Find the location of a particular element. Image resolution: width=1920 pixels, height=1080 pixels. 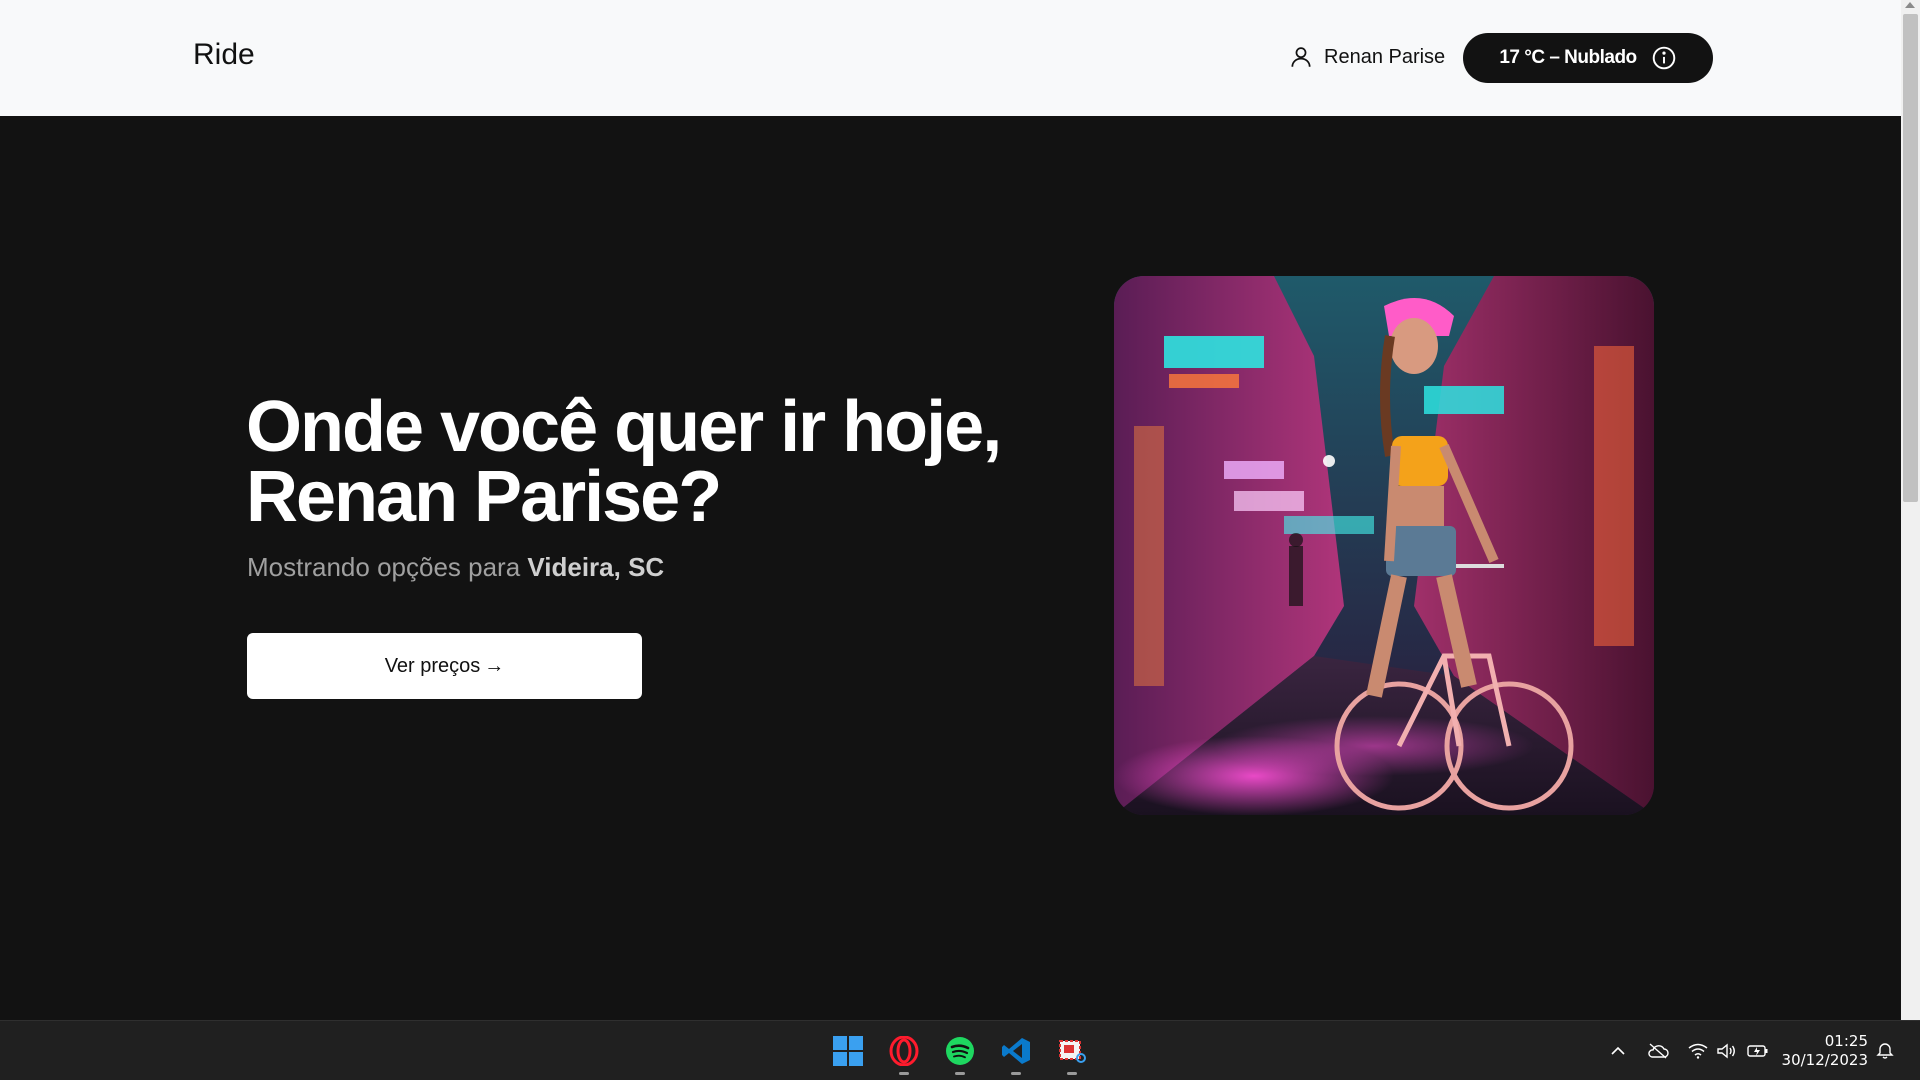

taskbar-snipping-tool is located at coordinates (1072, 1054).